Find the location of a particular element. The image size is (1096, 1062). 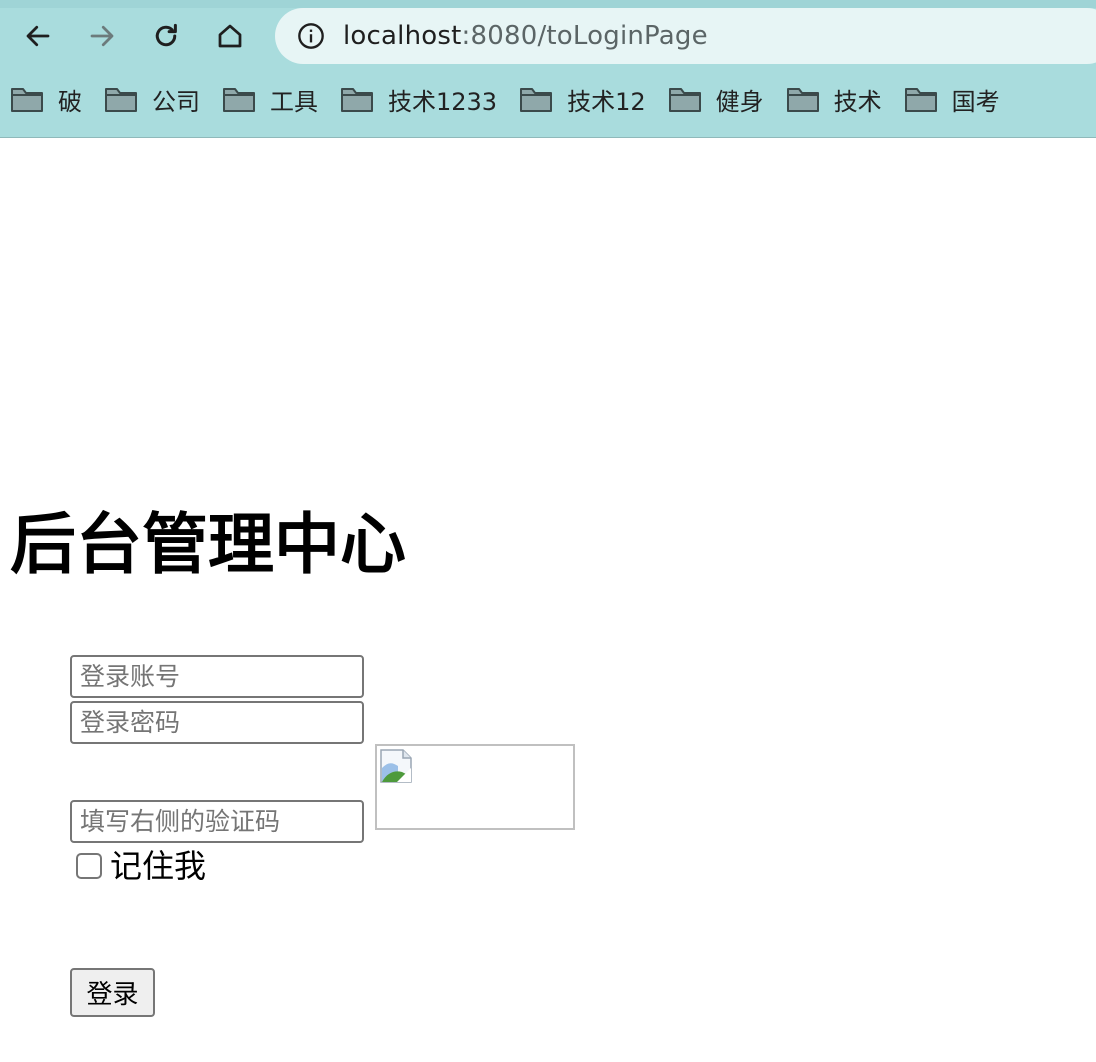

bookmark-folder: 公司 is located at coordinates (153, 99).